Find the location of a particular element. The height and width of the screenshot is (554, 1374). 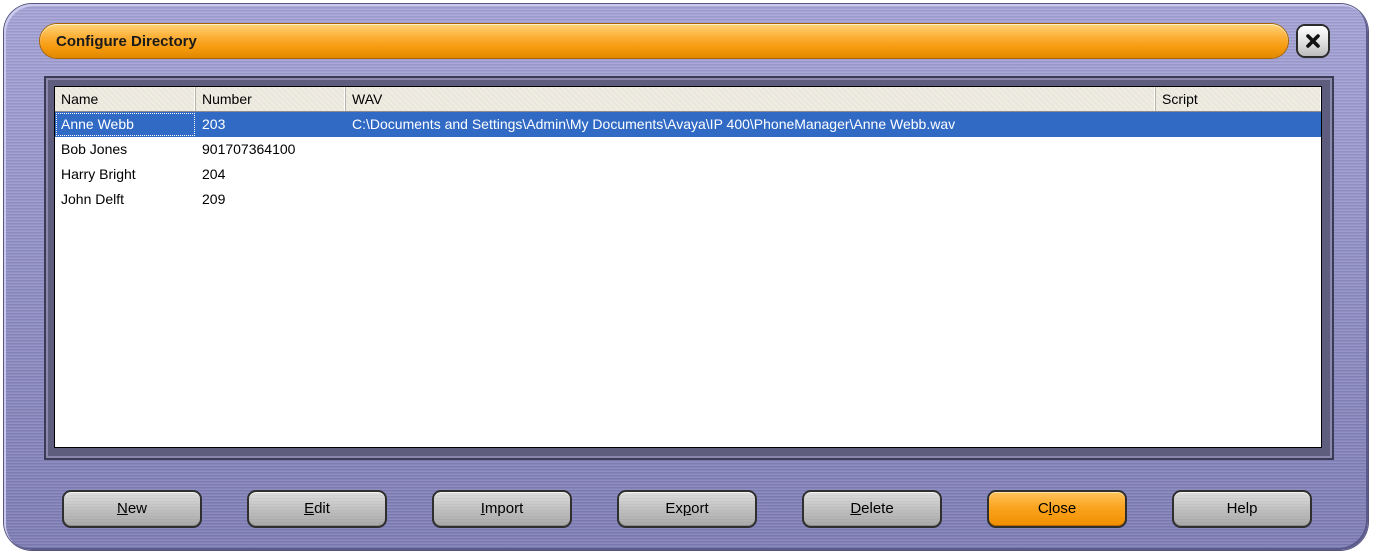

cell-name: Bob Jones is located at coordinates (94, 149).